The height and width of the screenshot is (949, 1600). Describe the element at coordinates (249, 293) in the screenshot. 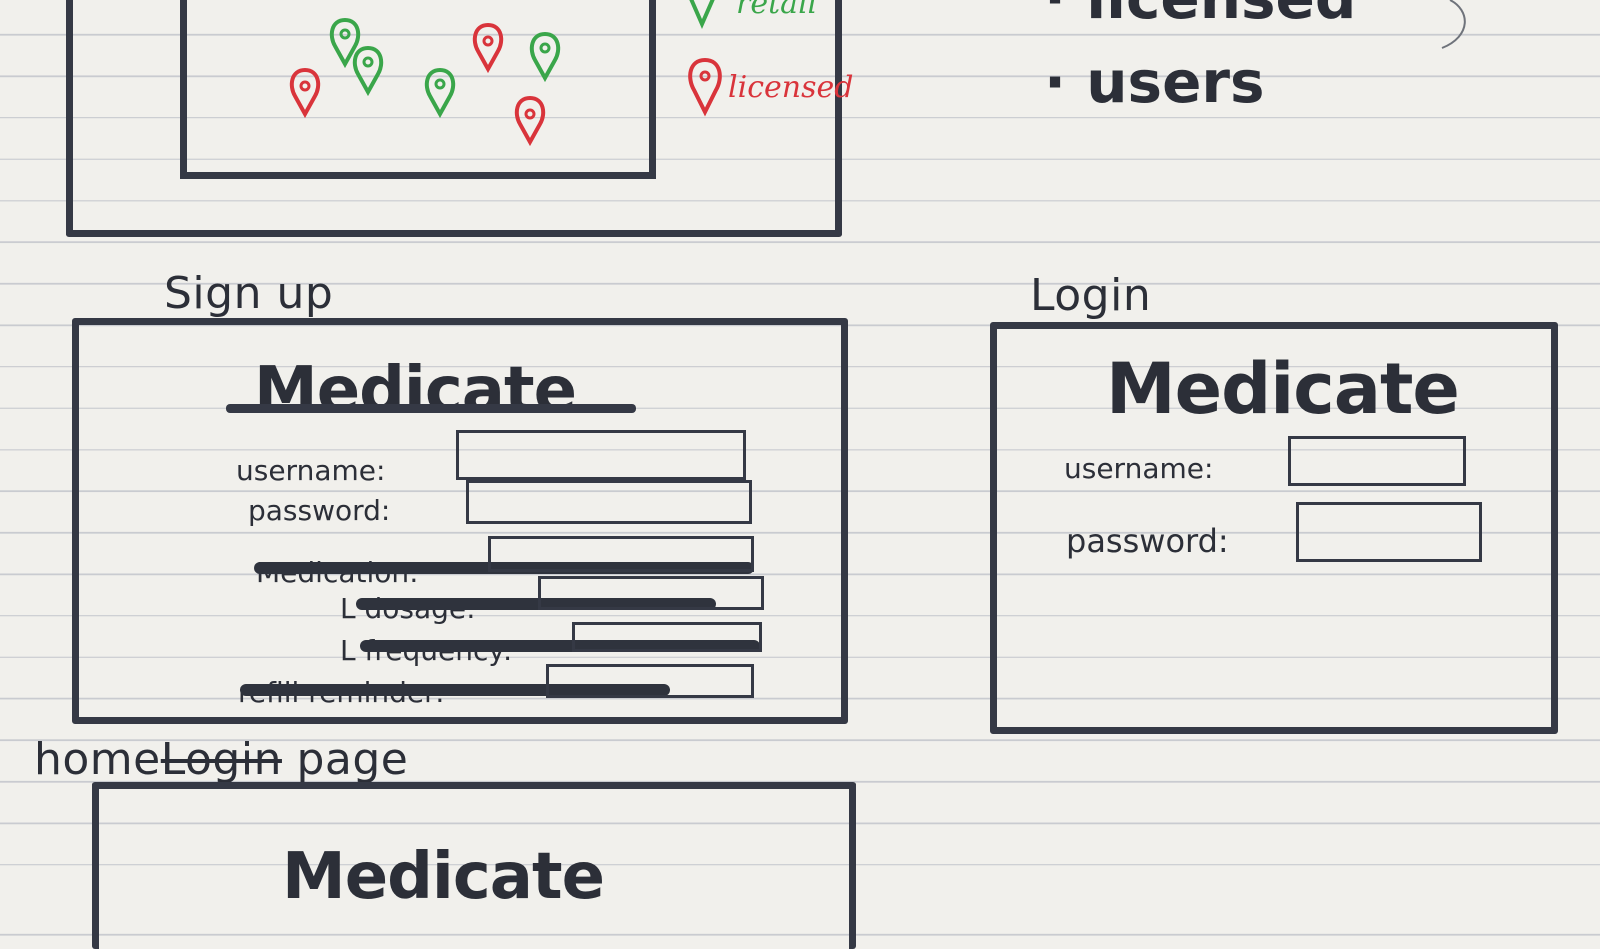

I see `signup-caption: Sign up` at that location.